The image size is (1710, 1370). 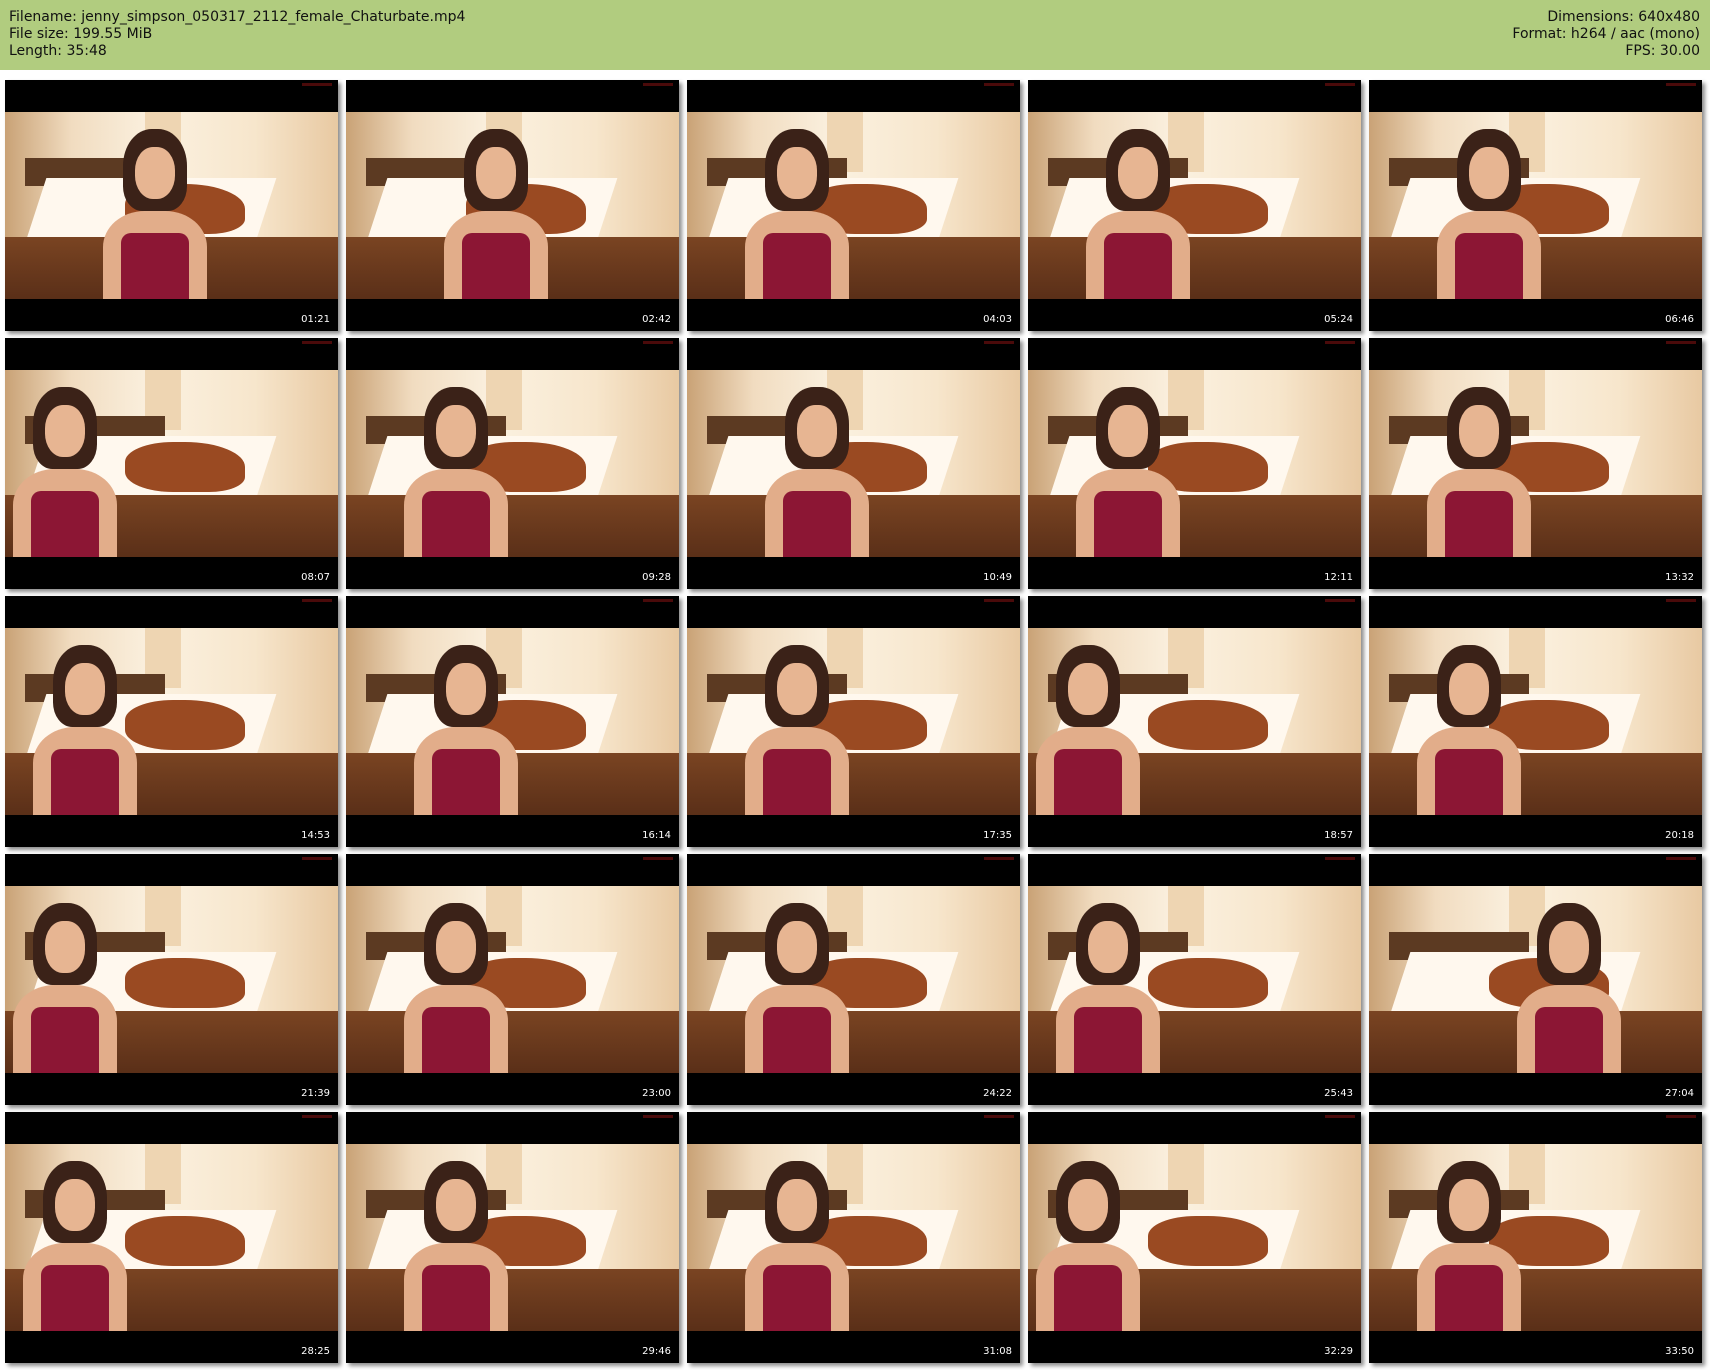 I want to click on video-thumbnail: 21:39, so click(x=171, y=979).